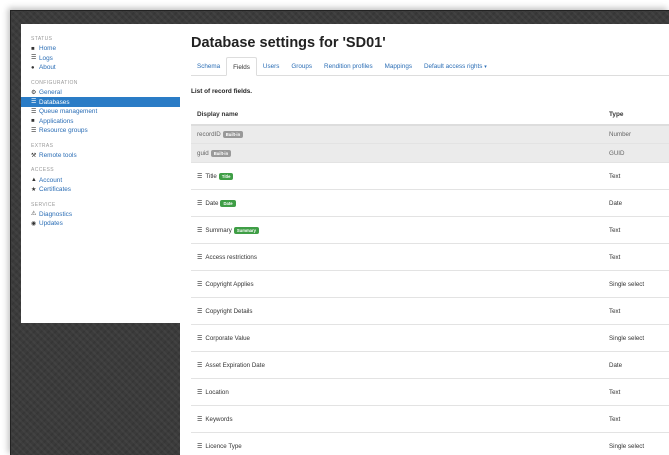 This screenshot has height=455, width=669. I want to click on sidebar-item-label: About, so click(47, 68).